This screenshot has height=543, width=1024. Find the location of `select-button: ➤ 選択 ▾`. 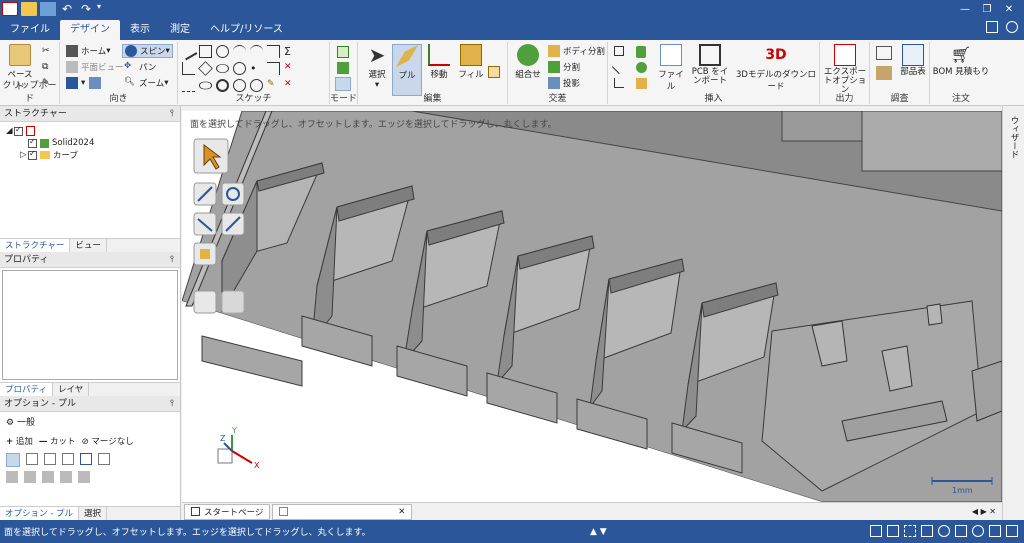

select-button: ➤ 選択 ▾ is located at coordinates (377, 67).